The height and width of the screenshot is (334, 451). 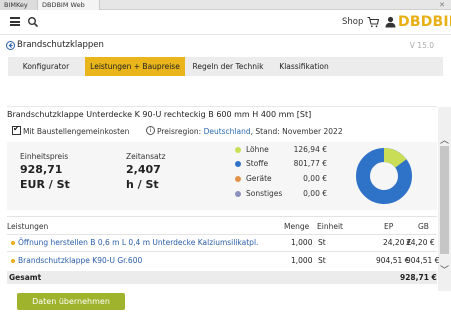 I want to click on app-header: Shop DBDBIM, so click(x=225, y=23).